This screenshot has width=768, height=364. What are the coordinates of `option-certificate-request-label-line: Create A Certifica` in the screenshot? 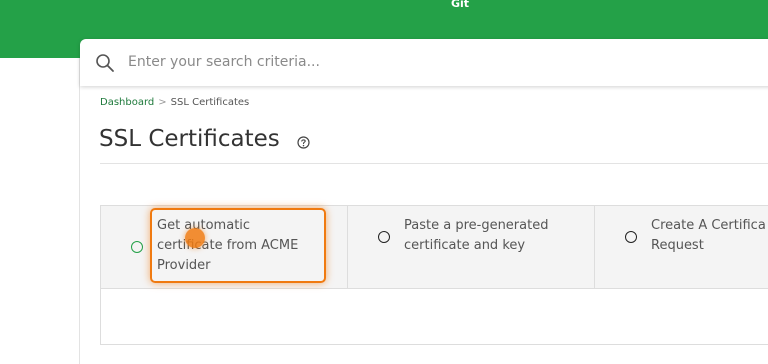 It's located at (708, 225).